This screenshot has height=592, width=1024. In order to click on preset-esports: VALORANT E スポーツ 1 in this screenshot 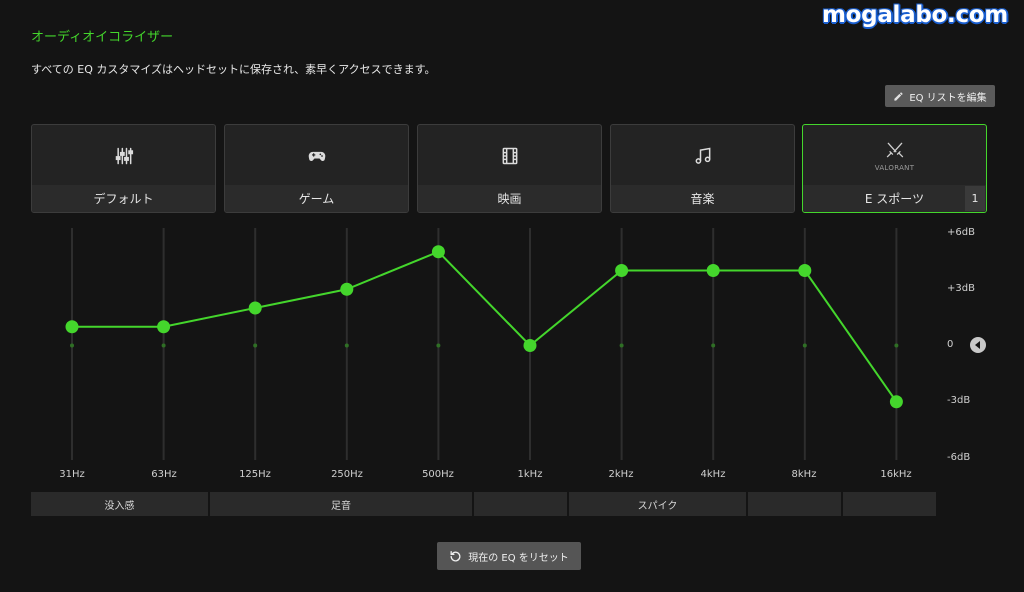, I will do `click(894, 168)`.